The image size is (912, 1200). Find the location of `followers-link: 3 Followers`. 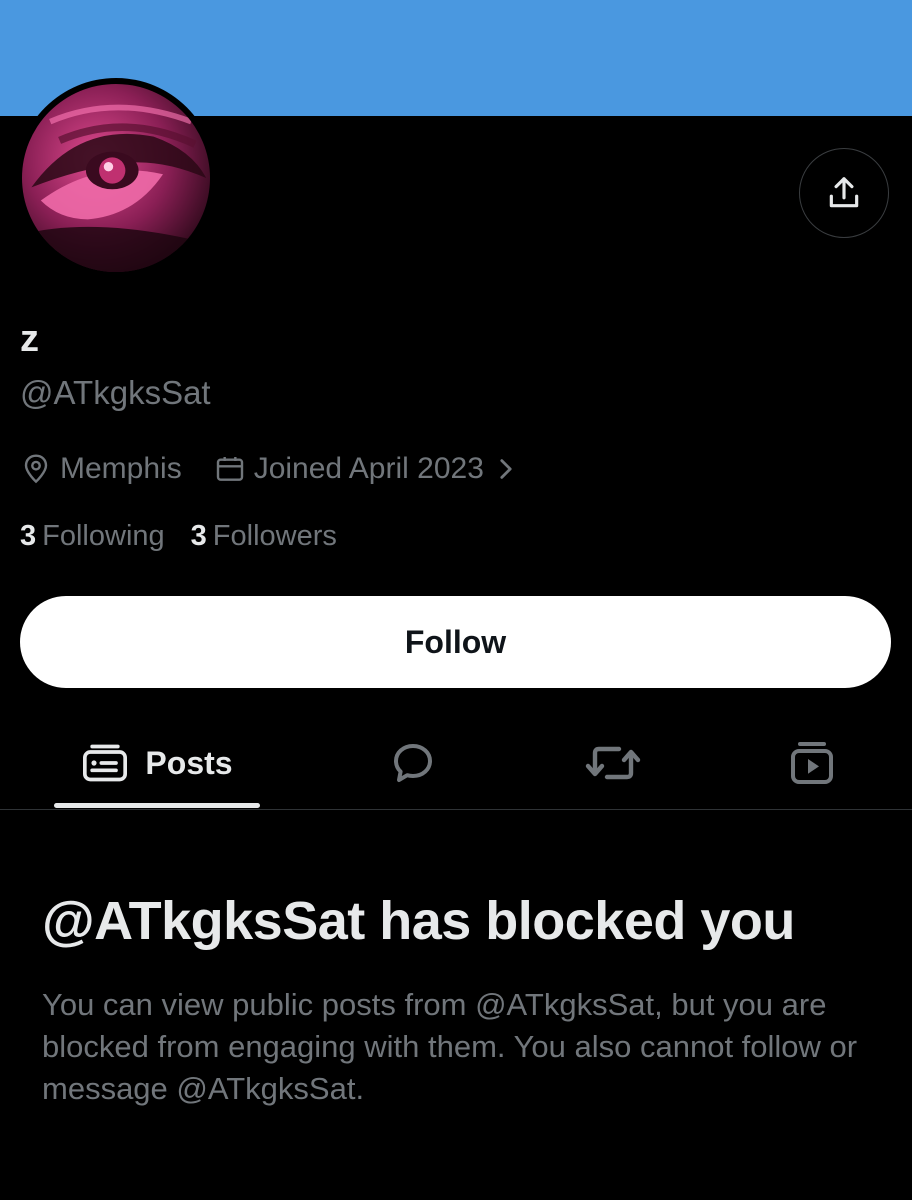

followers-link: 3 Followers is located at coordinates (264, 536).